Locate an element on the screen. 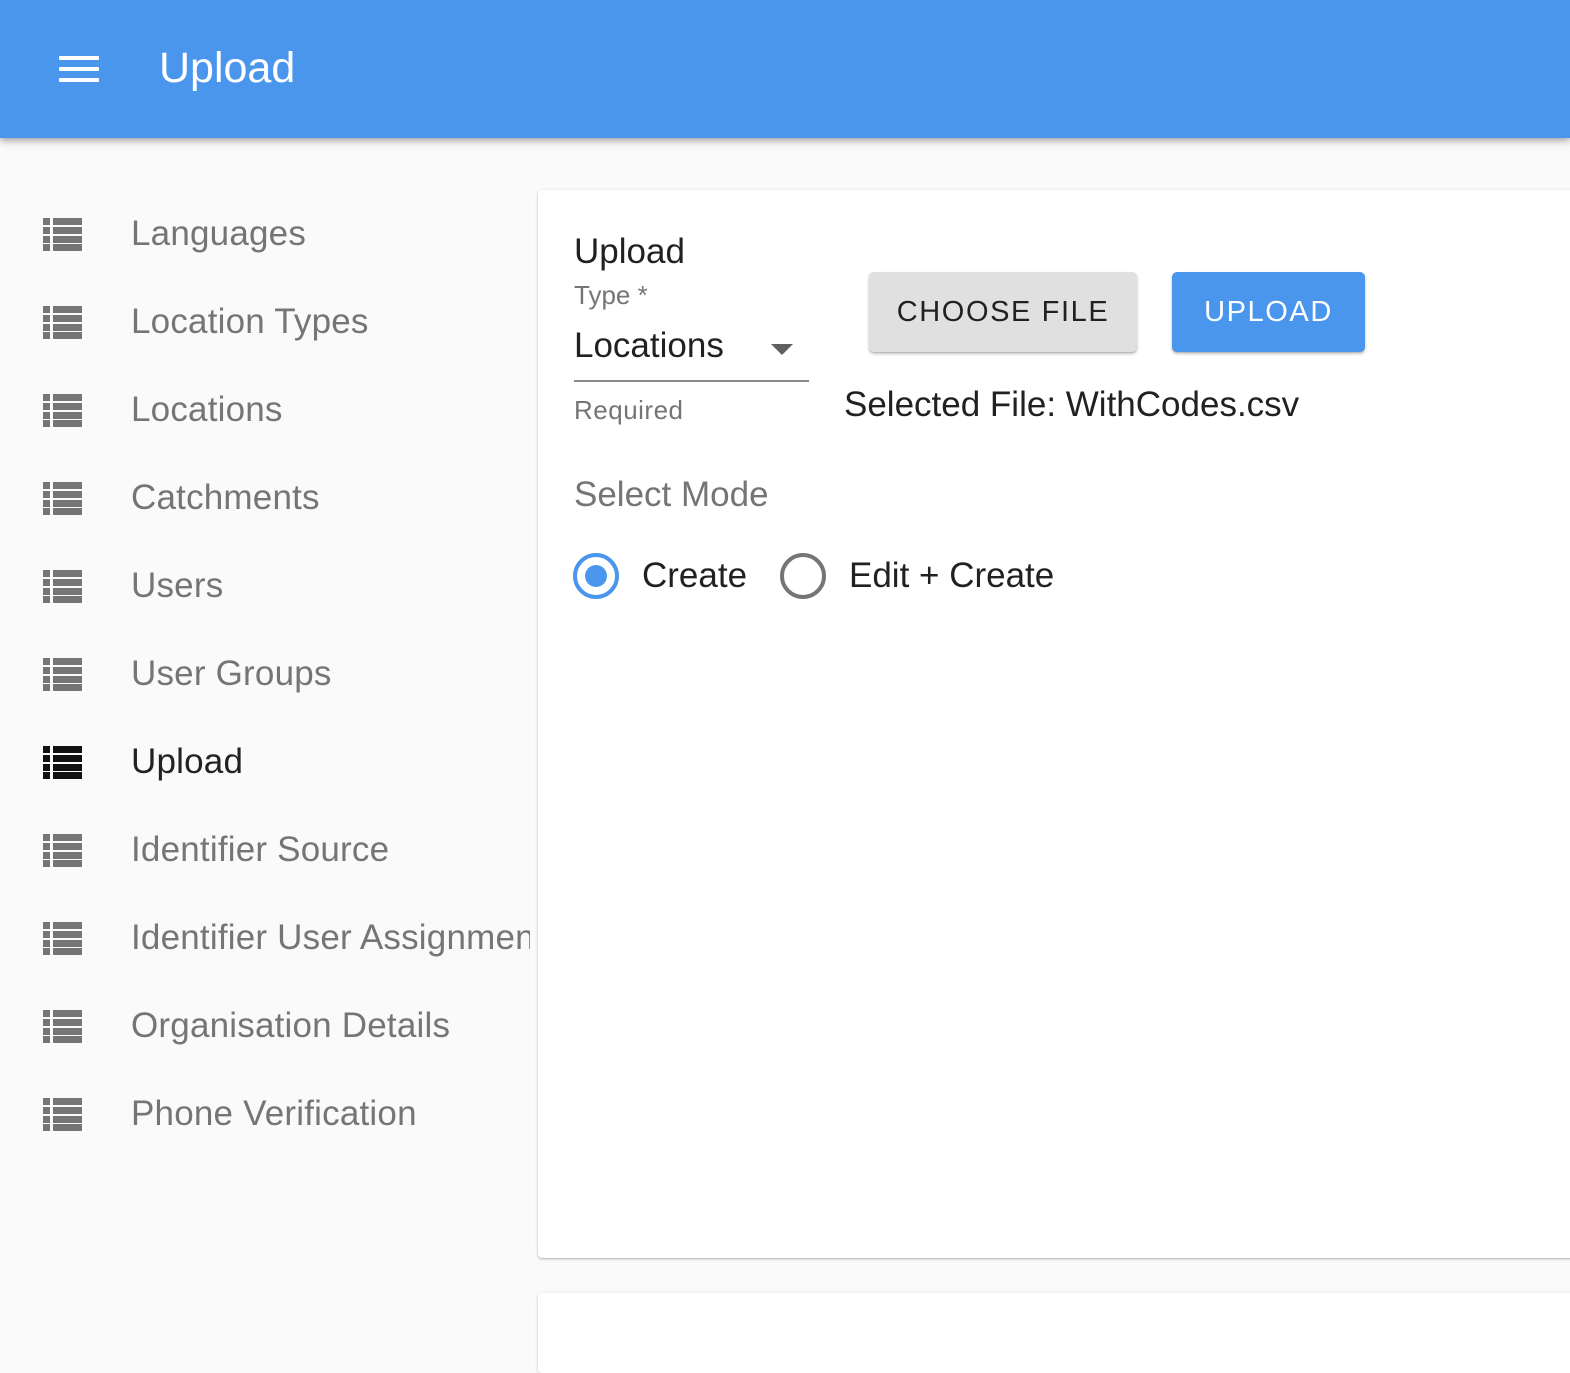 This screenshot has height=1373, width=1570. app-bar: Upload is located at coordinates (785, 69).